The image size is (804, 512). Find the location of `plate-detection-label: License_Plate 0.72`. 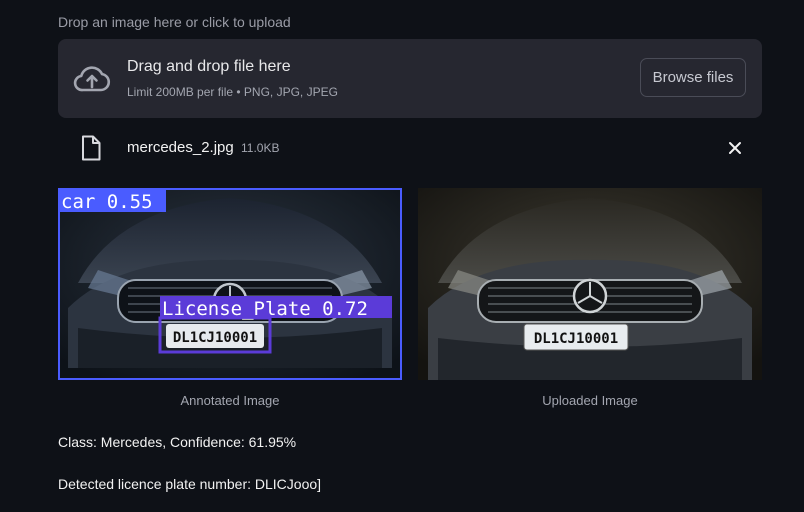

plate-detection-label: License_Plate 0.72 is located at coordinates (265, 309).